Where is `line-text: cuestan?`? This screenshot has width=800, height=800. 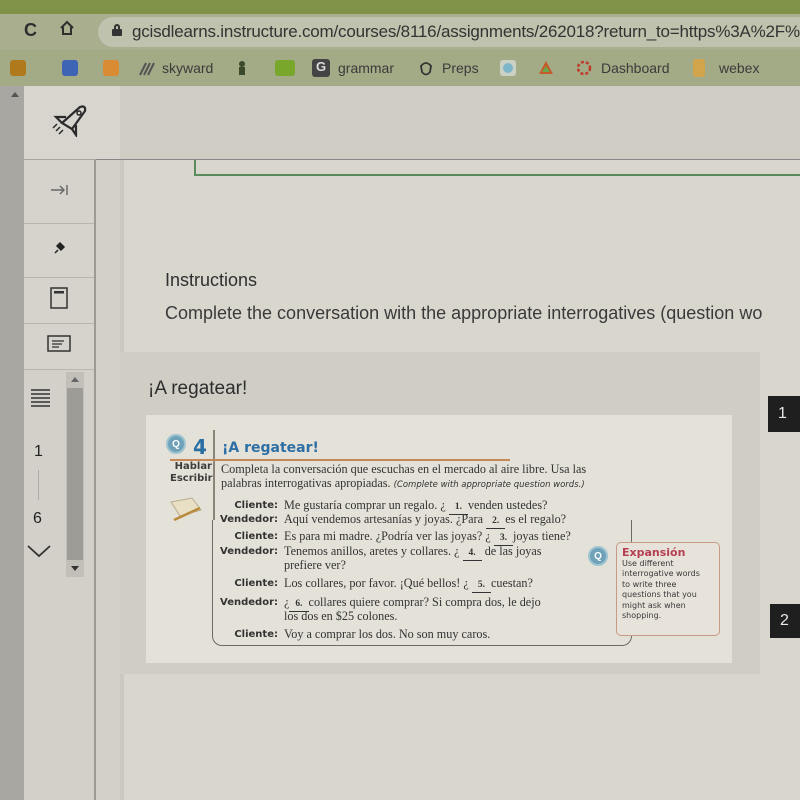 line-text: cuestan? is located at coordinates (511, 583).